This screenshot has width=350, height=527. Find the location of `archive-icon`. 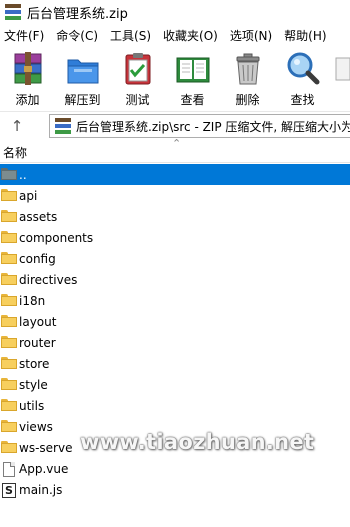

archive-icon is located at coordinates (63, 126).